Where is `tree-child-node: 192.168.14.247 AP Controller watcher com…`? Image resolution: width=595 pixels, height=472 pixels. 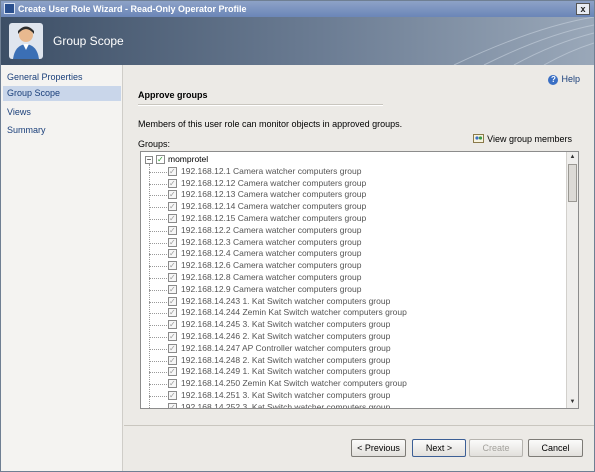
tree-child-node: 192.168.14.247 AP Controller watcher com… is located at coordinates (353, 349).